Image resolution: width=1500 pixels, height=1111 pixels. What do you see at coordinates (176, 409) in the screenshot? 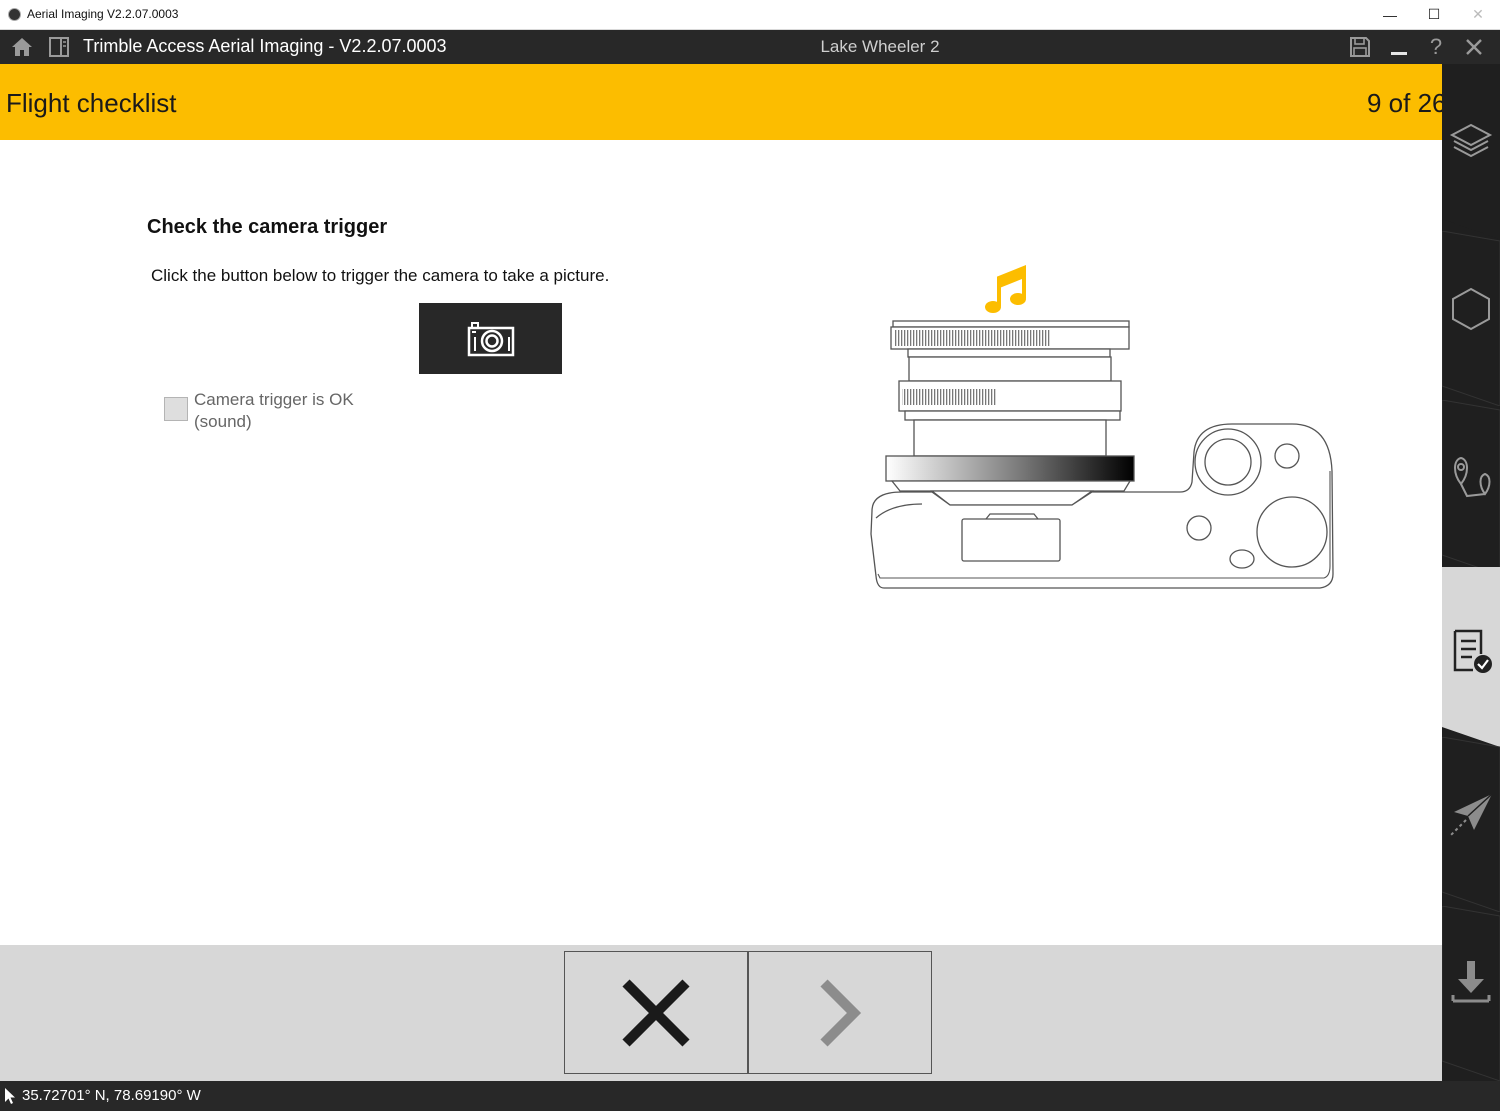
I see `camera-trigger-ok-checkbox` at bounding box center [176, 409].